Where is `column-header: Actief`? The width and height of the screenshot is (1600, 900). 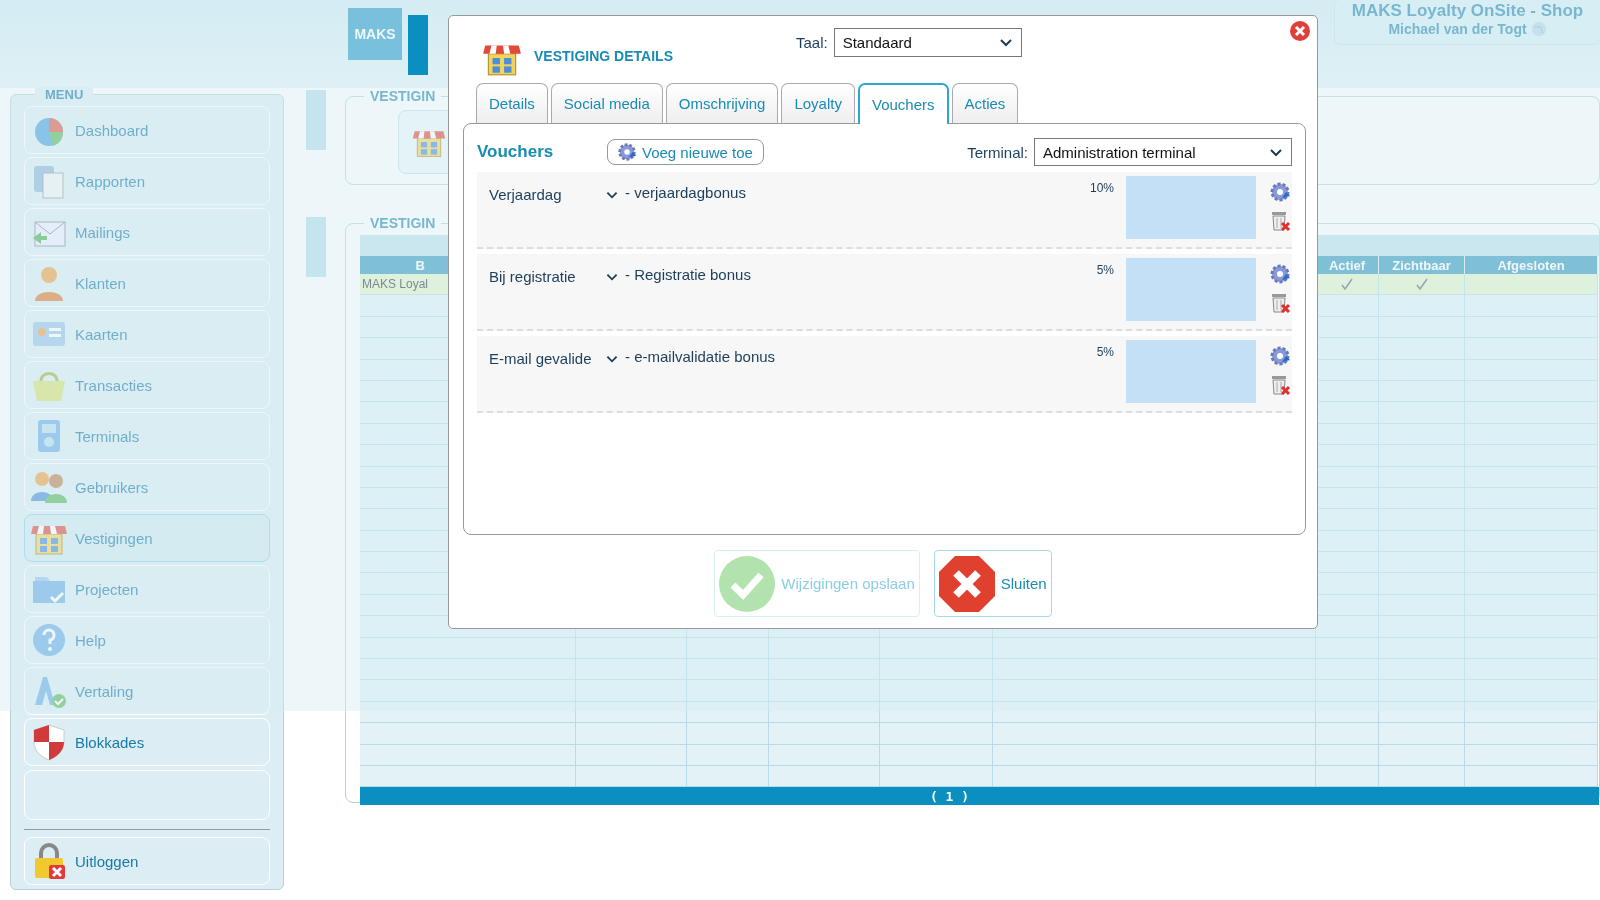 column-header: Actief is located at coordinates (1347, 265).